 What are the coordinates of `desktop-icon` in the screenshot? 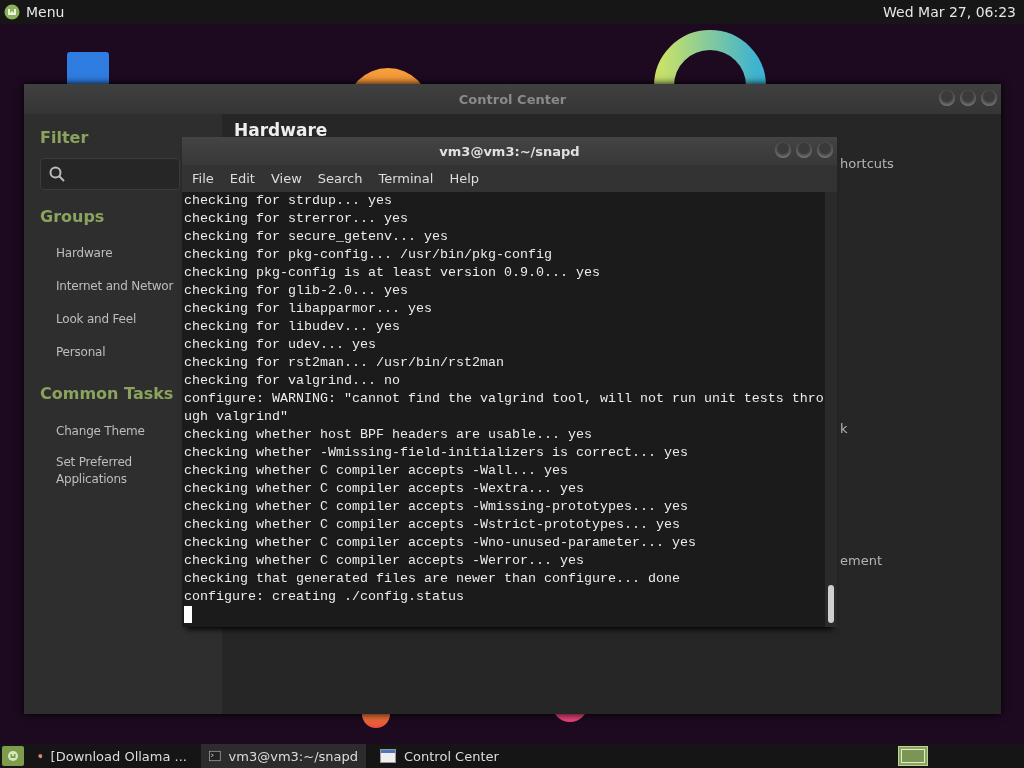 It's located at (88, 69).